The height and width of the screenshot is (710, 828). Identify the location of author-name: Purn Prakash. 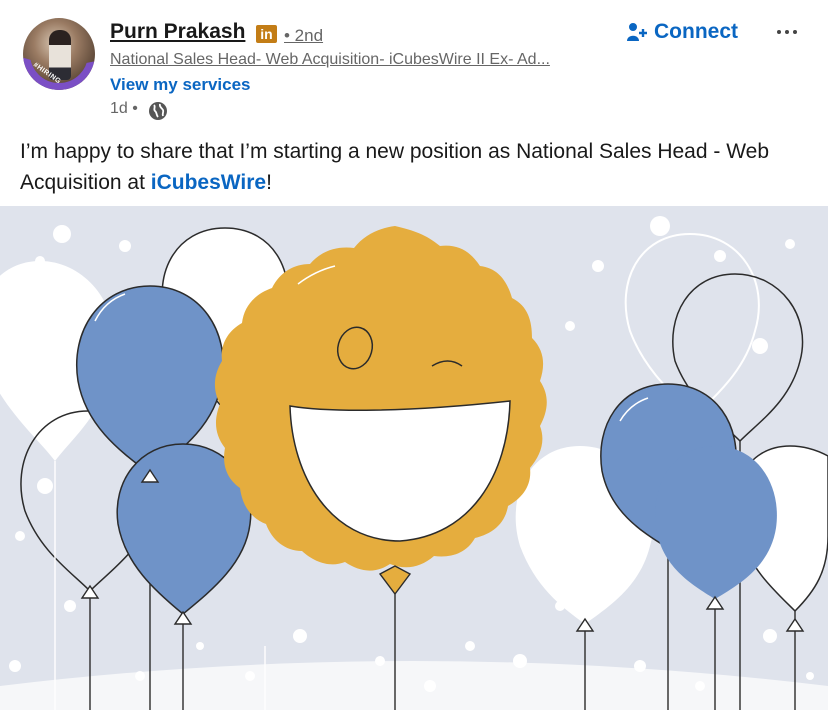
(177, 32).